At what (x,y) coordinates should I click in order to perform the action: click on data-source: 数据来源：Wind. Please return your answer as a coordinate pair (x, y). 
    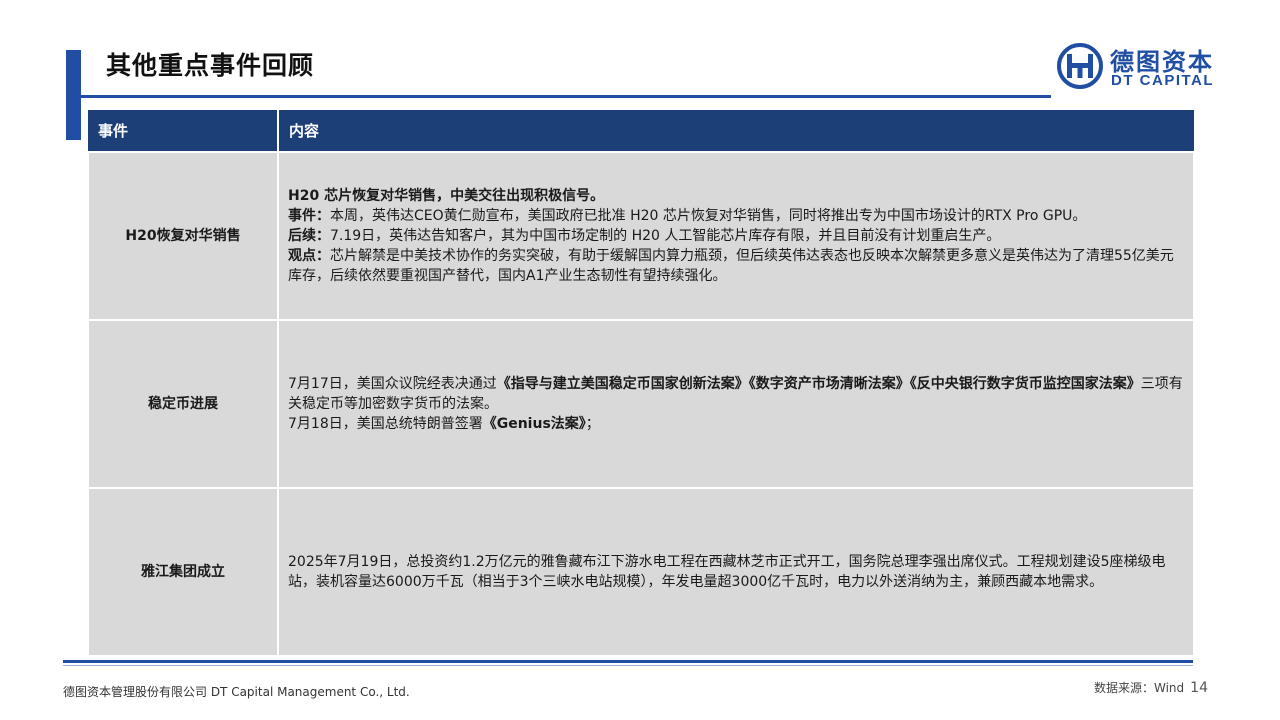
    Looking at the image, I should click on (1139, 688).